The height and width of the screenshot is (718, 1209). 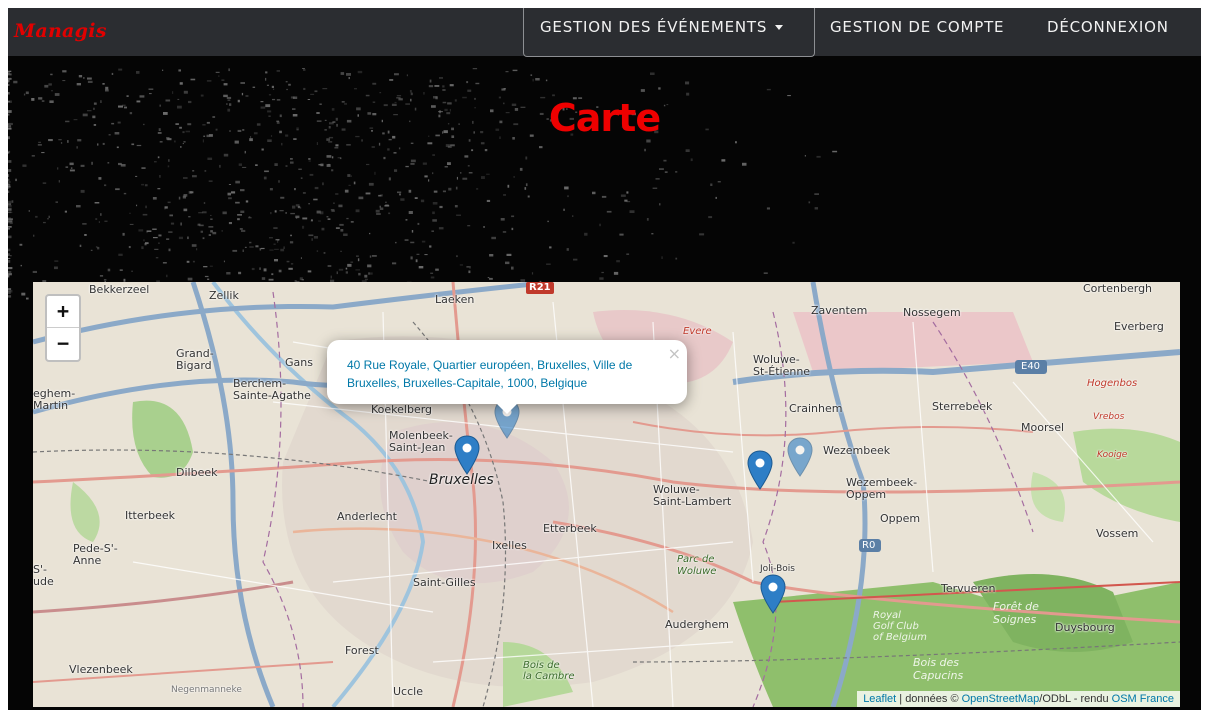 I want to click on label-wezembeek-oppem: Wezembeek- Oppem, so click(x=882, y=488).